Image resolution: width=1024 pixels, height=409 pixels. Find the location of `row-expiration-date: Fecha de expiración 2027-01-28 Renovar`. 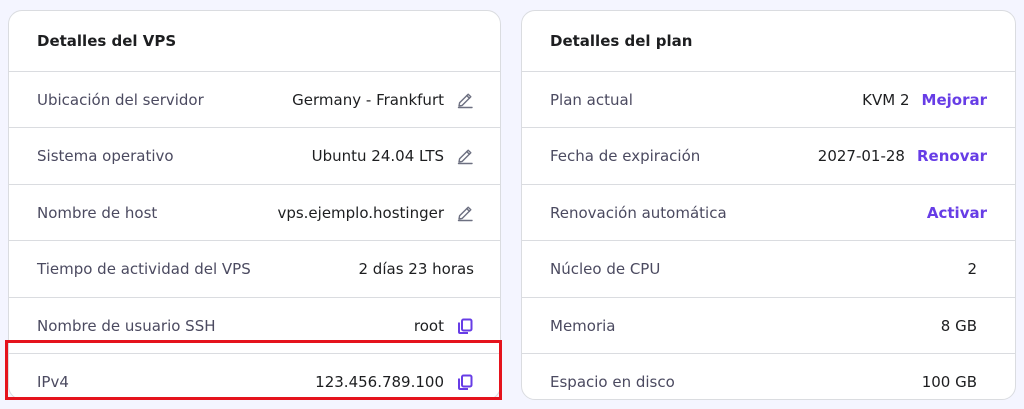

row-expiration-date: Fecha de expiración 2027-01-28 Renovar is located at coordinates (768, 155).